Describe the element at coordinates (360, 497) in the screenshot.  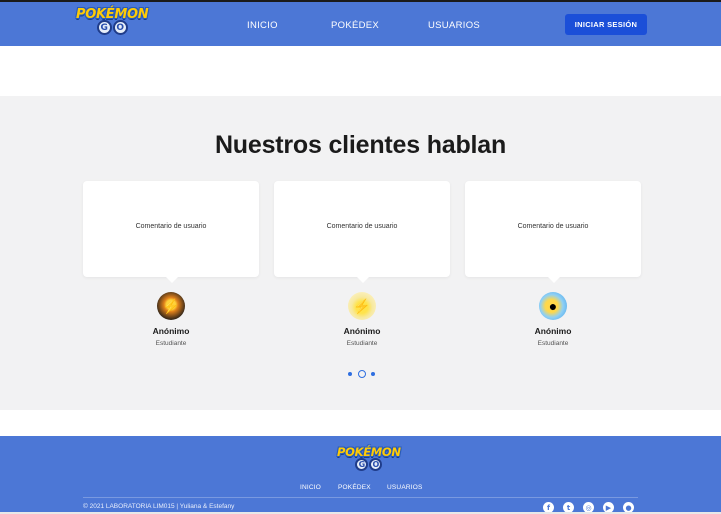
I see `footer-divider` at that location.